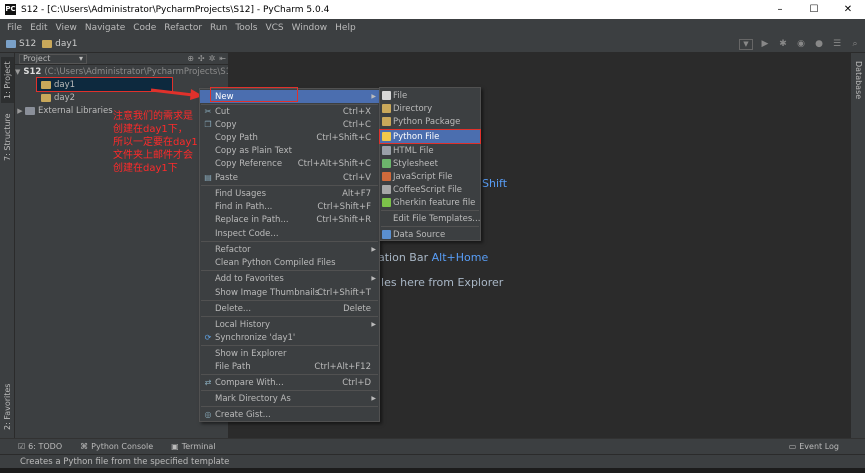 This screenshot has width=865, height=473. What do you see at coordinates (783, 44) in the screenshot?
I see `debug-icon: ✱` at bounding box center [783, 44].